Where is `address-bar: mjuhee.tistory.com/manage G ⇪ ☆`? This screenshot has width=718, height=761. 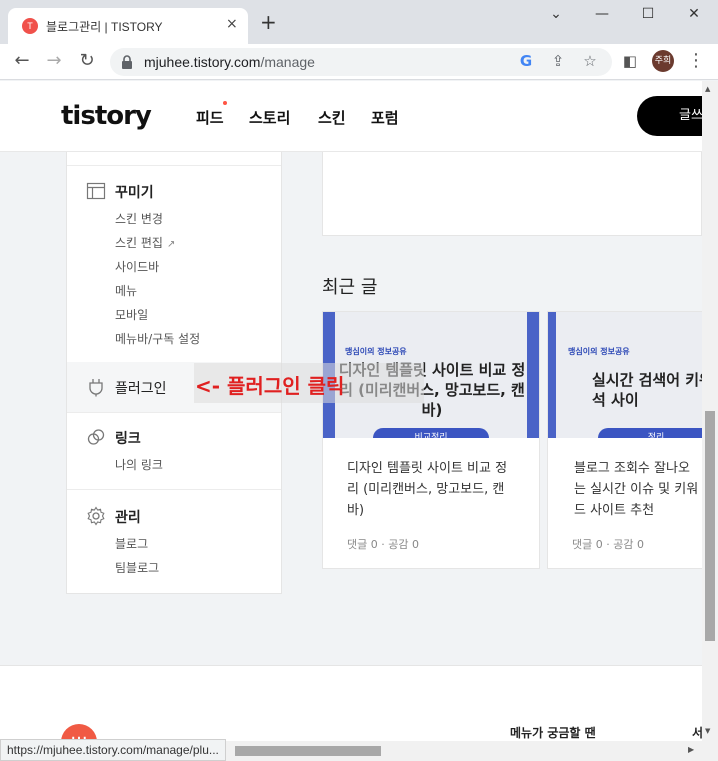
address-bar: mjuhee.tistory.com/manage G ⇪ ☆ is located at coordinates (361, 62).